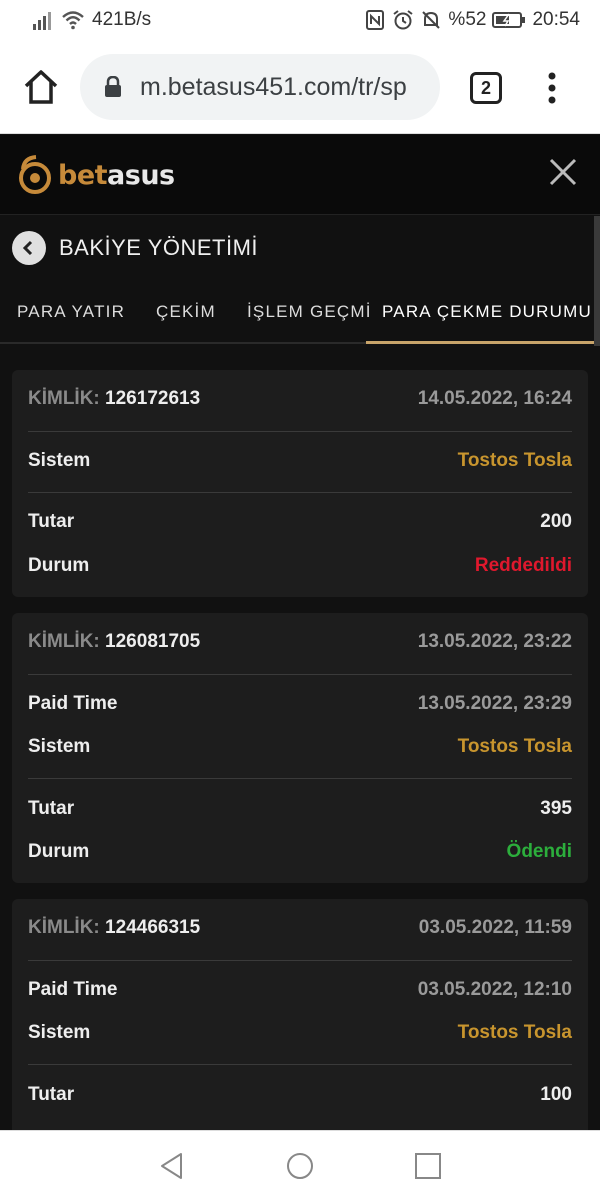  I want to click on more-menu-icon, so click(552, 88).